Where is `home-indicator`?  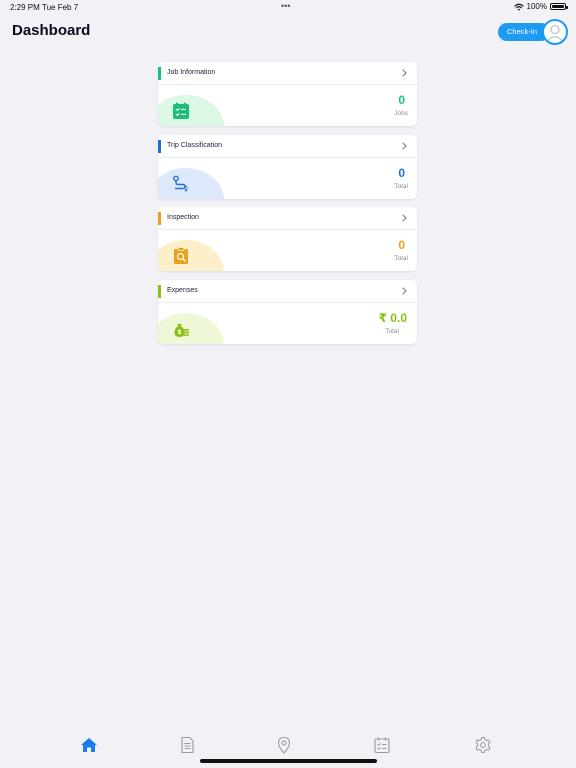 home-indicator is located at coordinates (288, 761).